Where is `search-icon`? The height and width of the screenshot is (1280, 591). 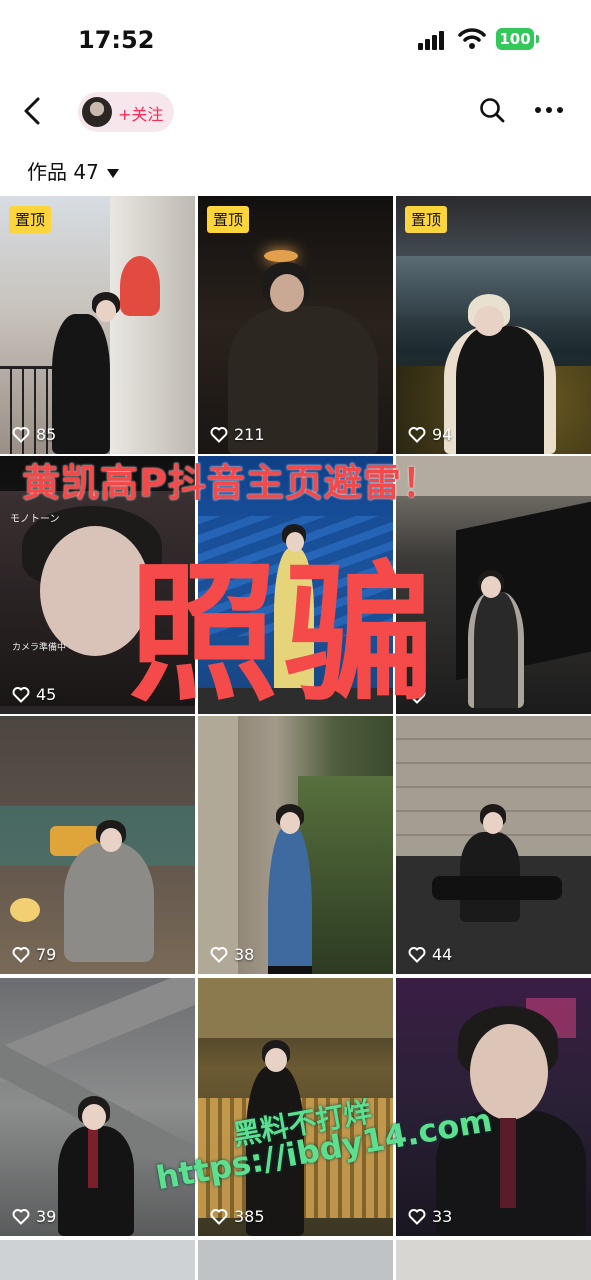
search-icon is located at coordinates (492, 110).